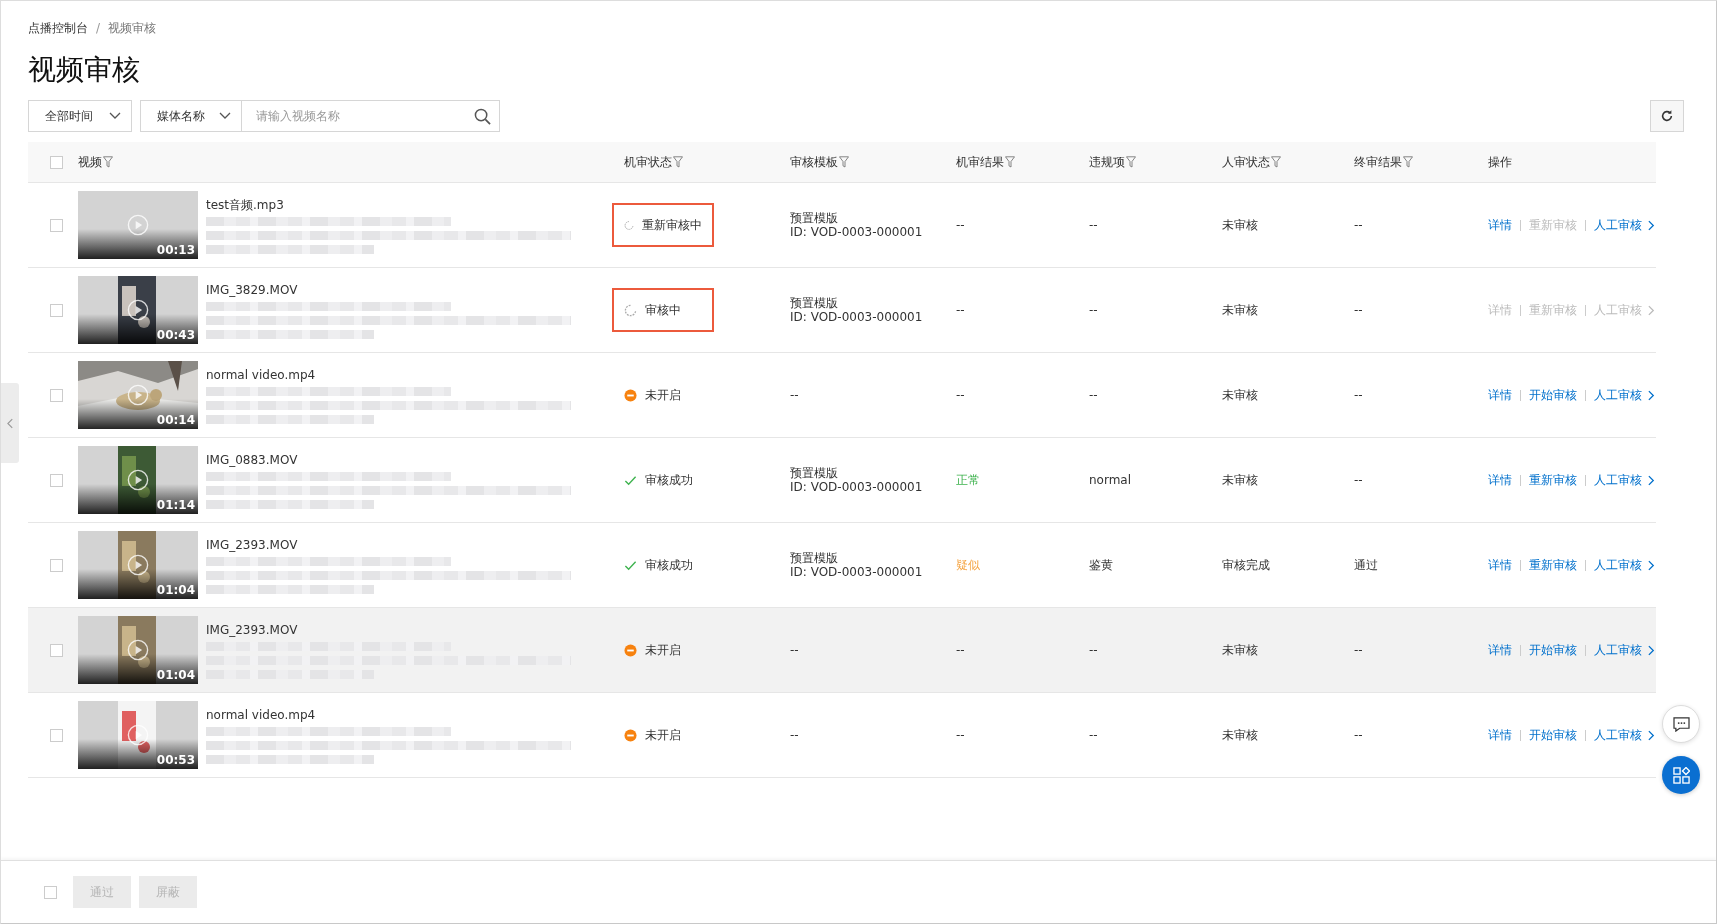  Describe the element at coordinates (175, 420) in the screenshot. I see `video-duration: 00:14` at that location.